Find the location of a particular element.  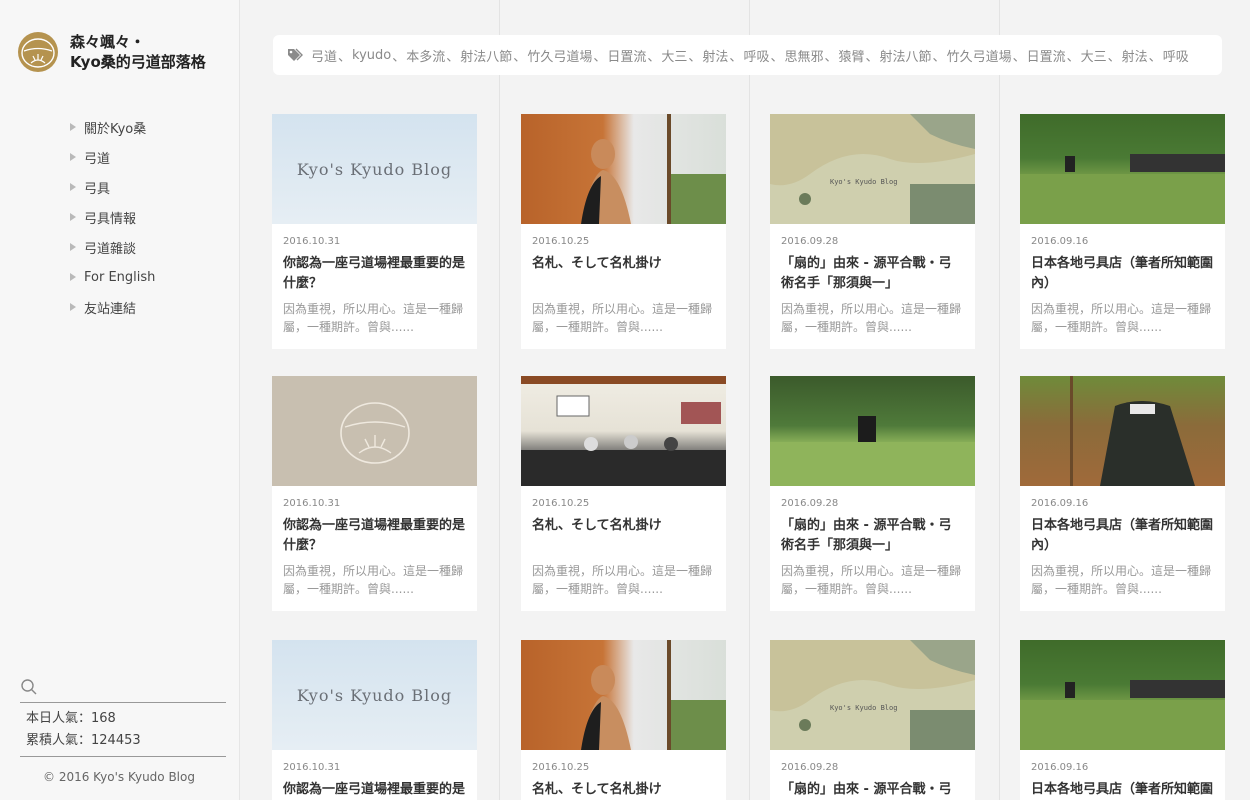

site-title: 森々颯々・ Kyo桑的弓道部落格 is located at coordinates (138, 52).